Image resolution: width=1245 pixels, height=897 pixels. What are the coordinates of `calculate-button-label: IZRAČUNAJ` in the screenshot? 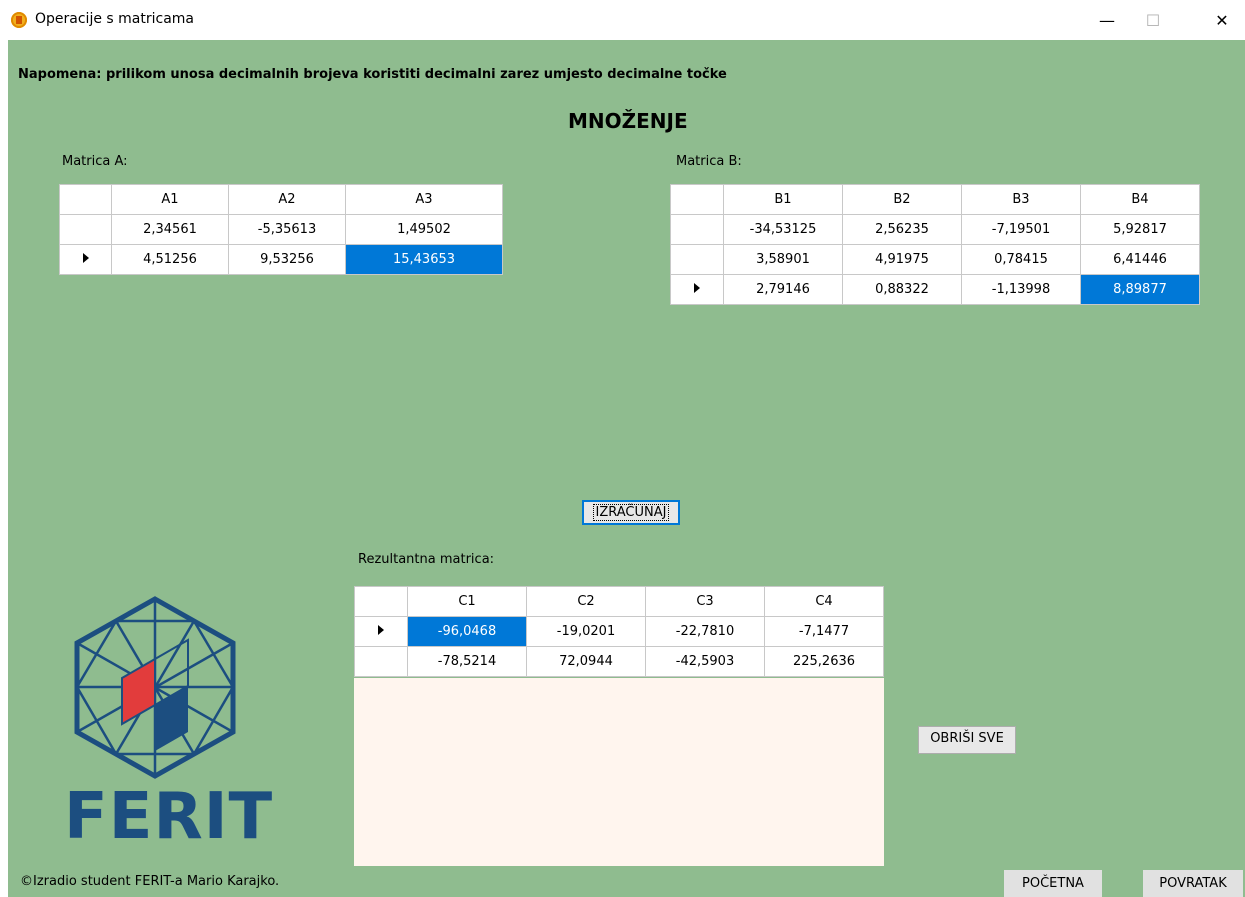 It's located at (631, 512).